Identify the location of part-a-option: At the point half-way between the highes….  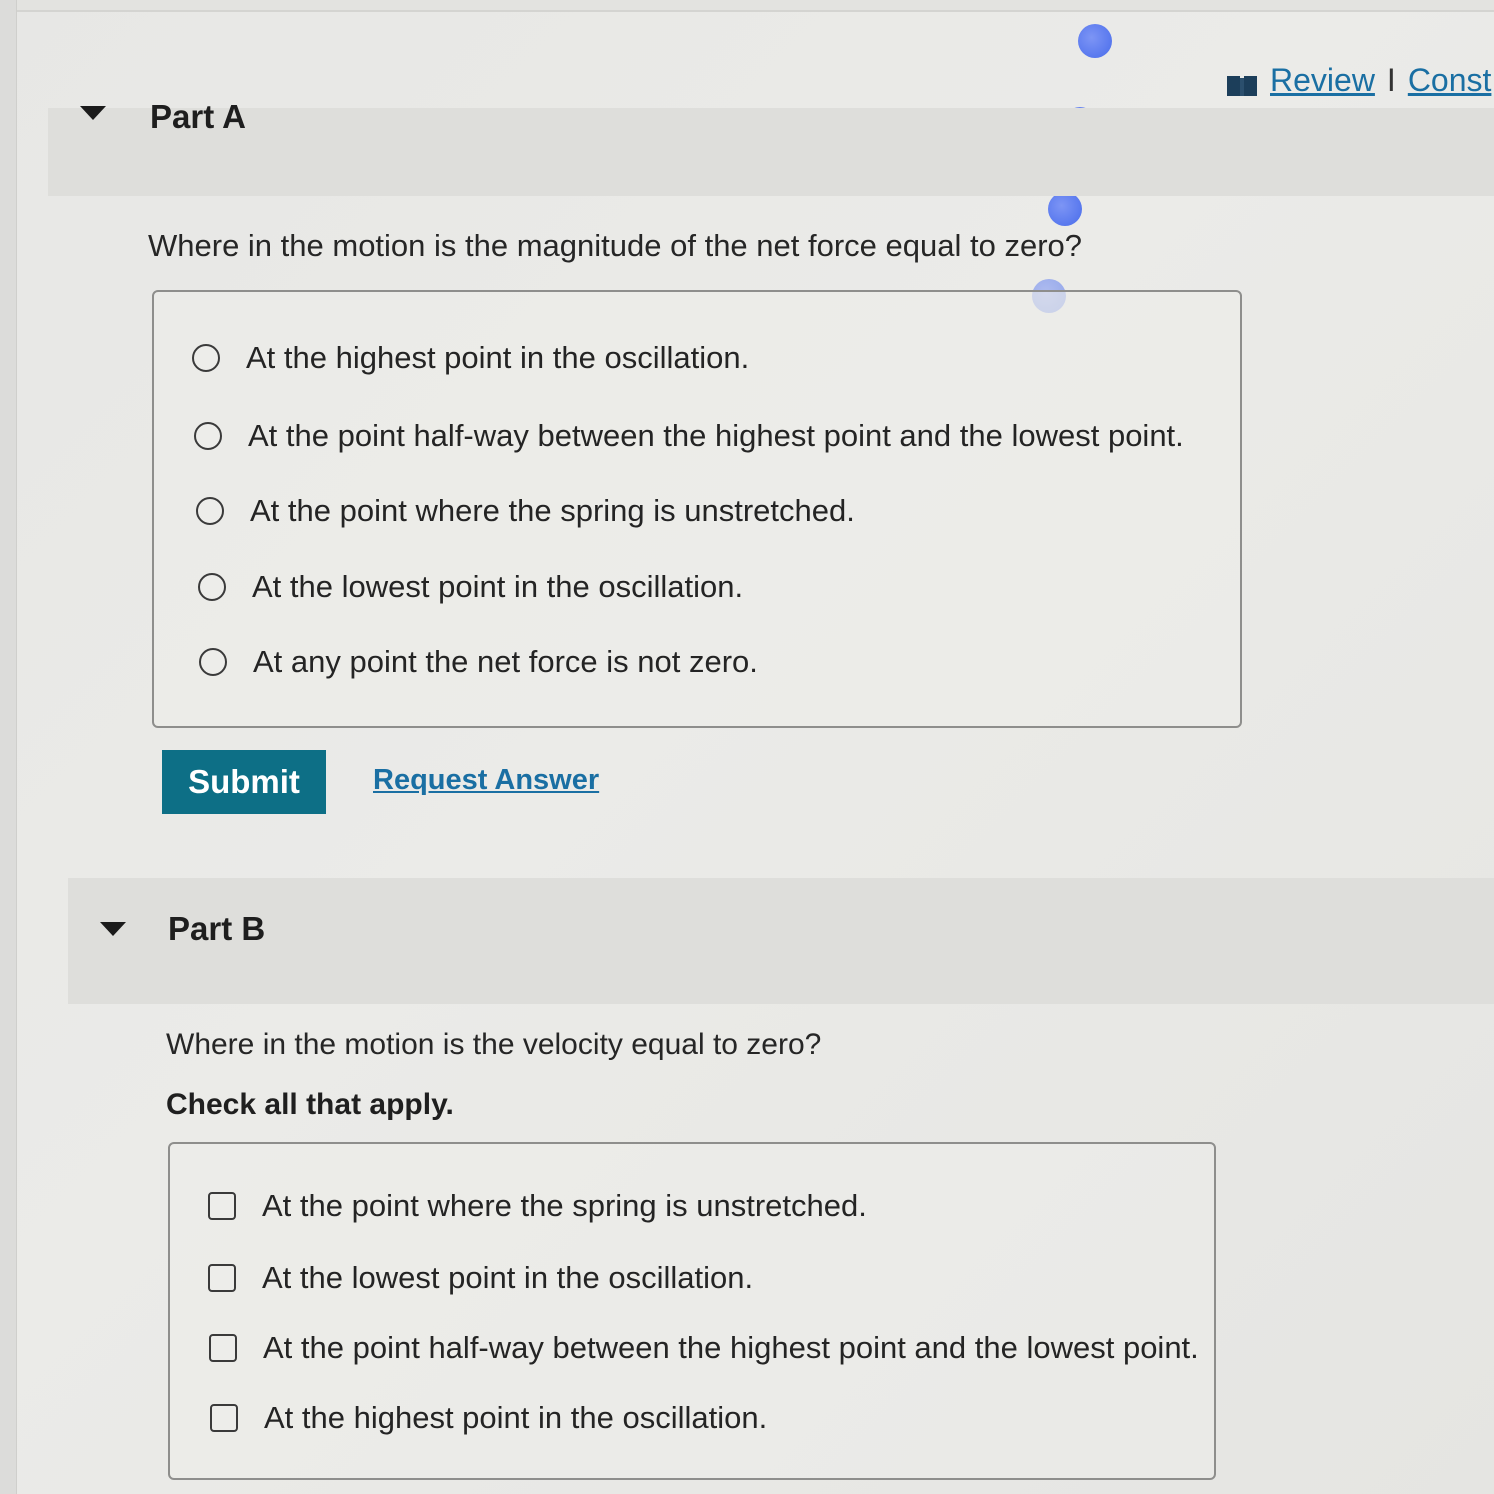
(689, 436).